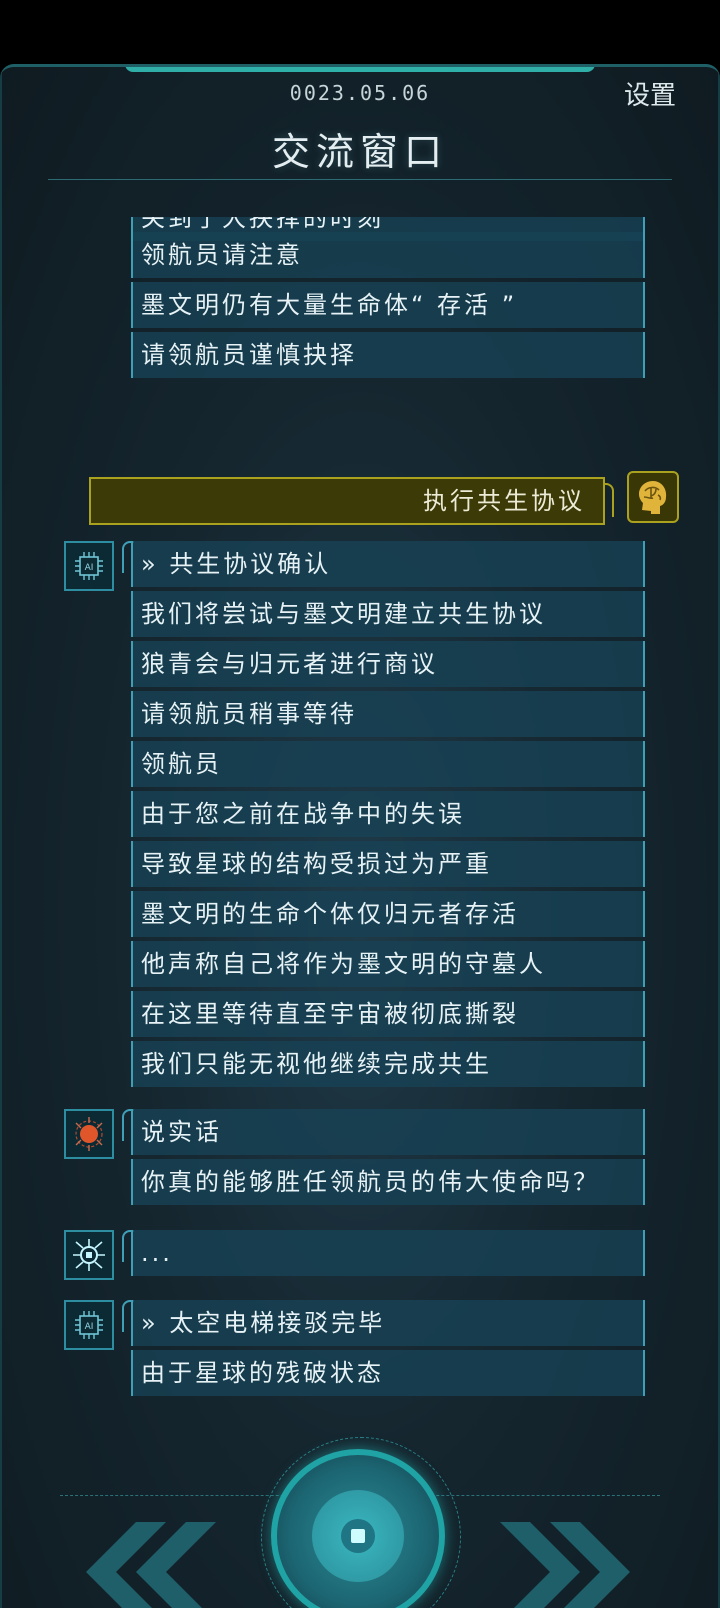  What do you see at coordinates (388, 964) in the screenshot?
I see `chat-line: 他声称自己将作为墨文明的守墓人` at bounding box center [388, 964].